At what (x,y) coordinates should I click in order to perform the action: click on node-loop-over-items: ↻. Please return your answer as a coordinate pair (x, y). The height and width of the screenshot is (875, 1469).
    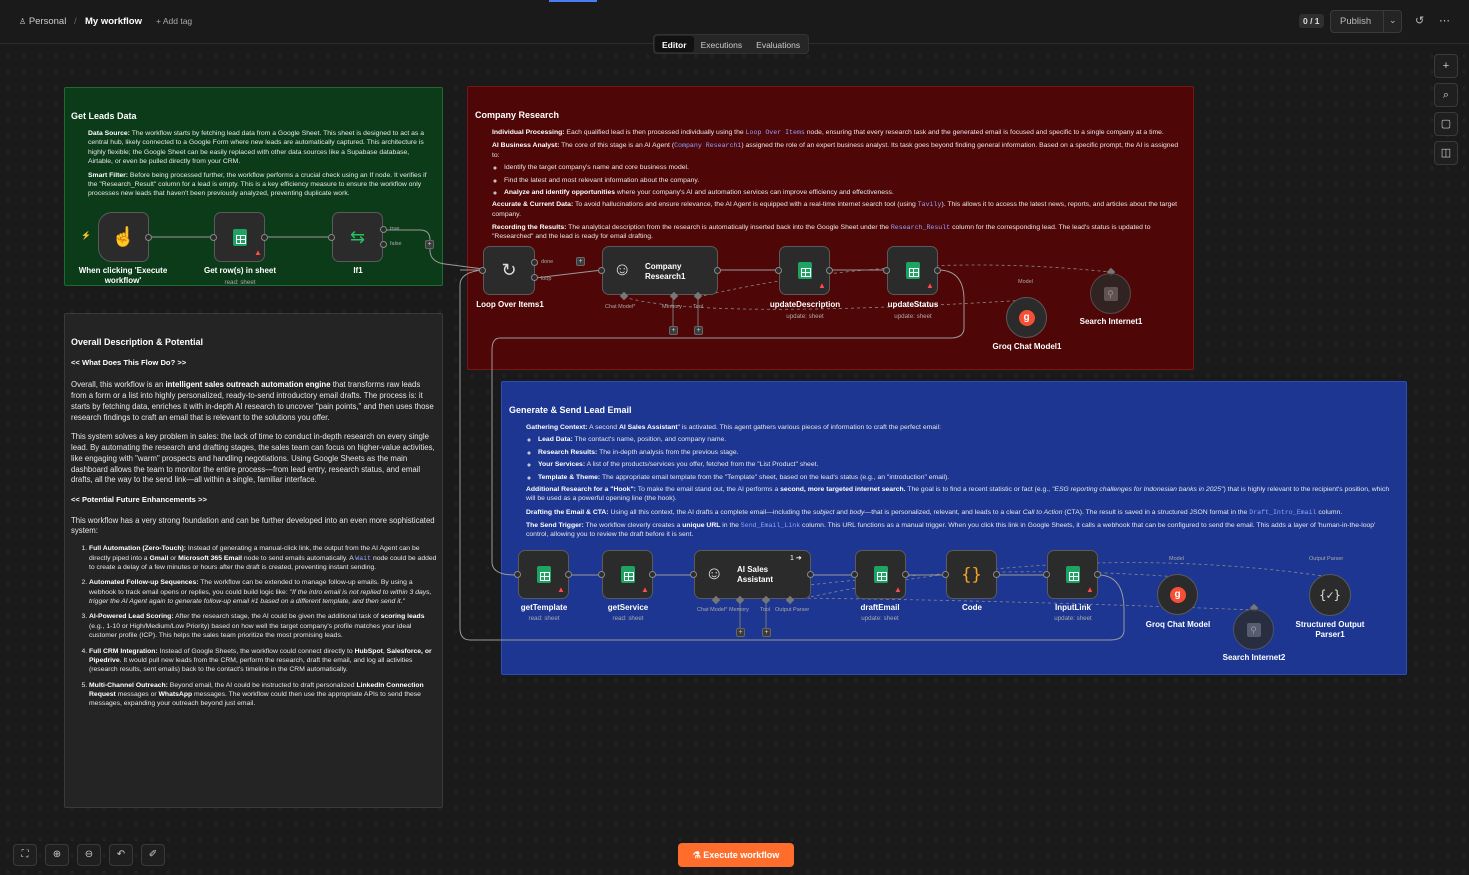
    Looking at the image, I should click on (509, 270).